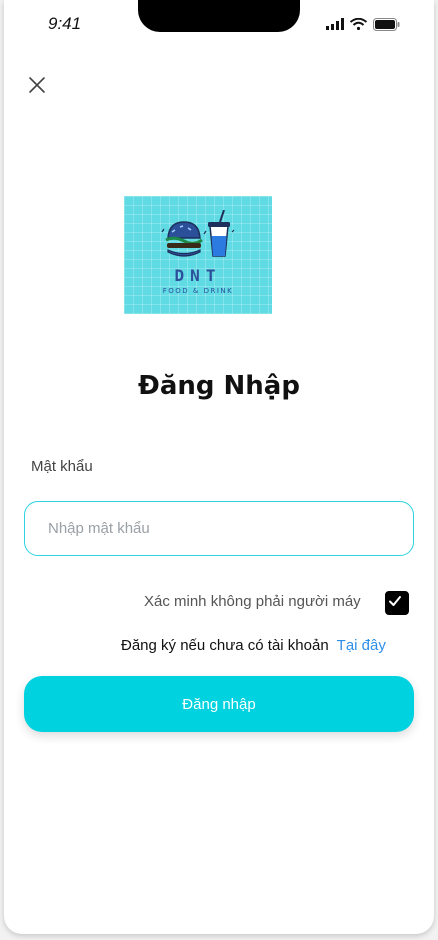  Describe the element at coordinates (65, 23) in the screenshot. I see `status-time: 9:41` at that location.